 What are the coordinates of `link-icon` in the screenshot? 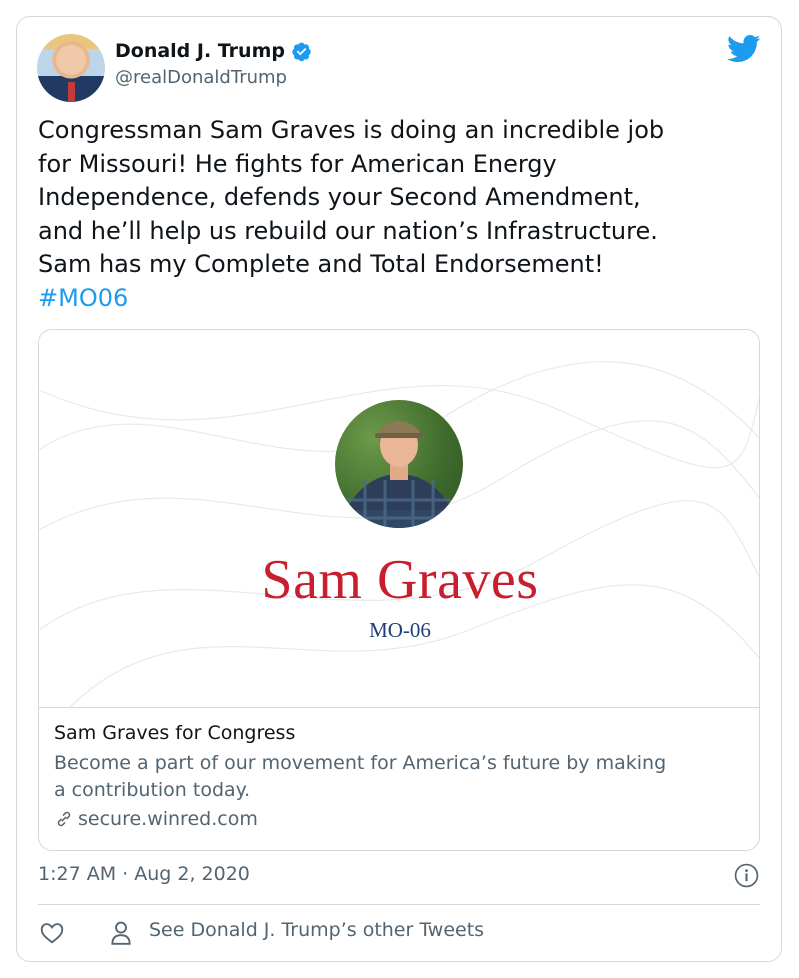 It's located at (64, 819).